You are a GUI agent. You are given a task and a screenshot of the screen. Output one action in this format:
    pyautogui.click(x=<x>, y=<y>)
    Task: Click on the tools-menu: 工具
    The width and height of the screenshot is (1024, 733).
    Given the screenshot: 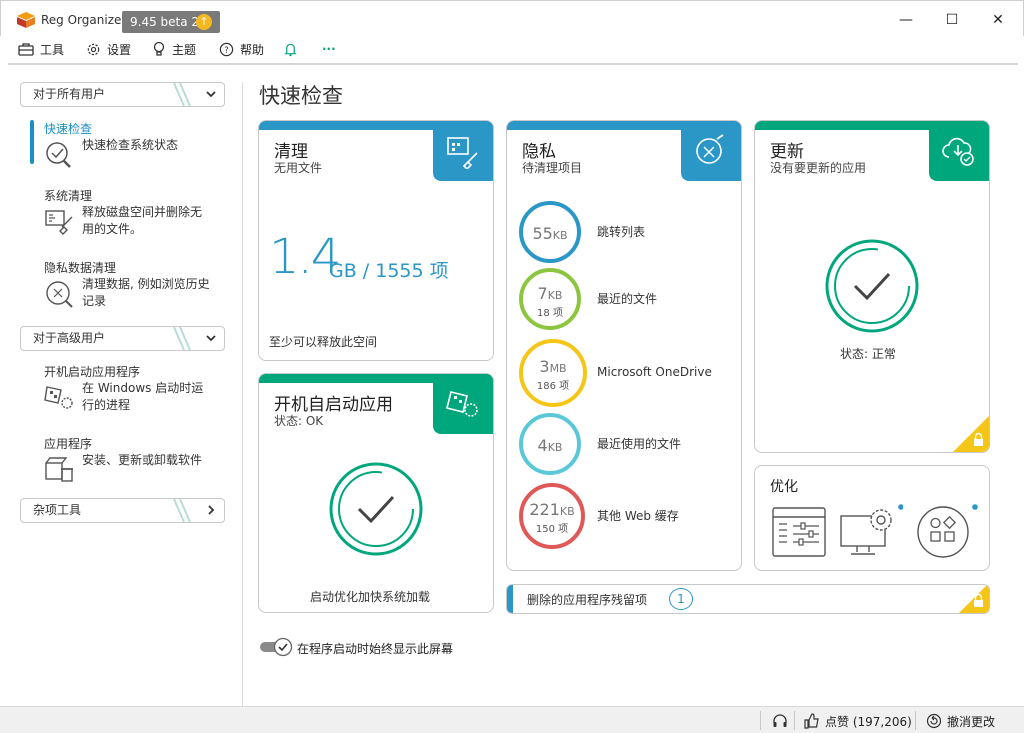 What is the action you would take?
    pyautogui.click(x=41, y=49)
    